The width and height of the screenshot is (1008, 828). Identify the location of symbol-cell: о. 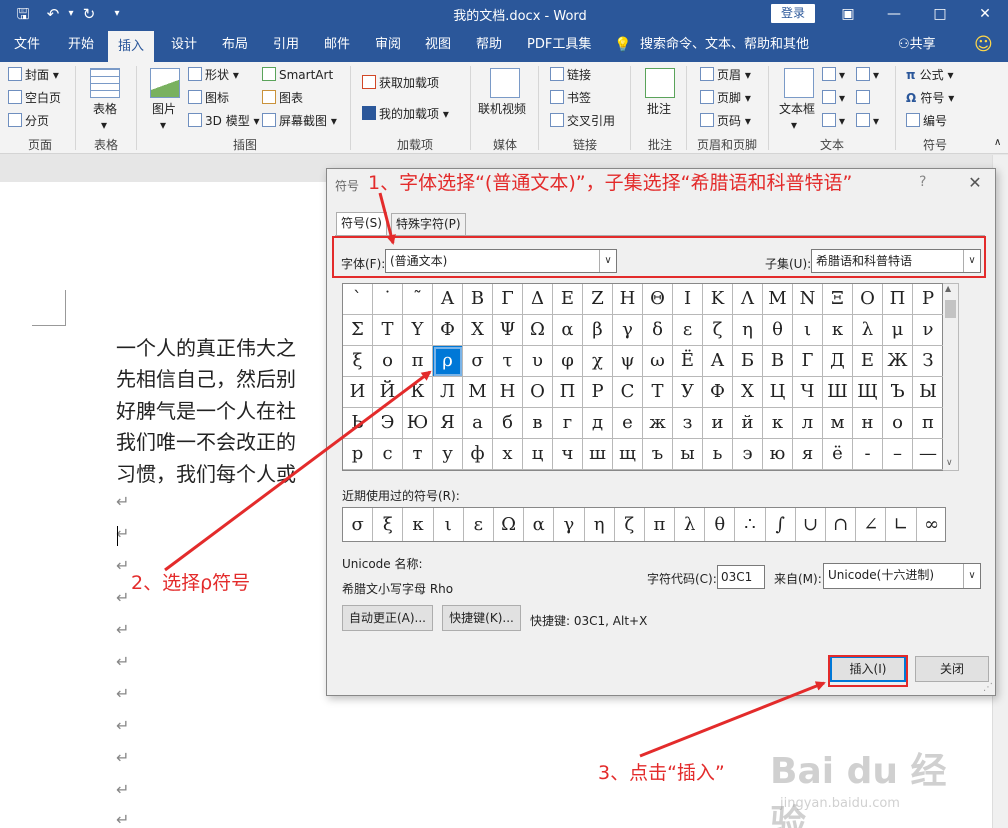
(898, 423).